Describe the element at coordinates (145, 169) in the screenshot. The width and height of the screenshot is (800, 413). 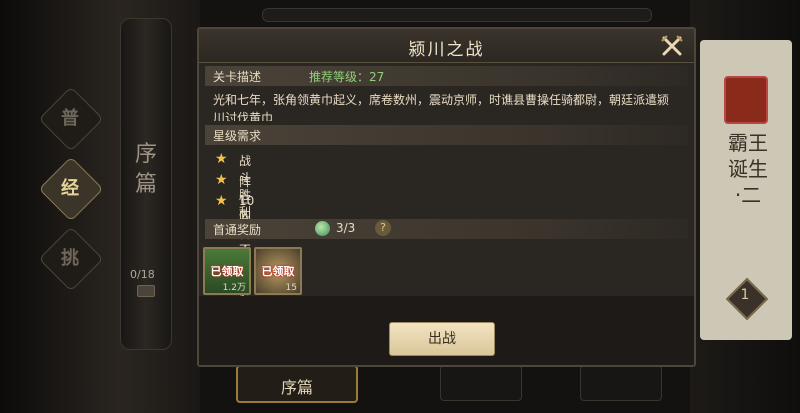
I see `chapter-scroll-title: 序篇` at that location.